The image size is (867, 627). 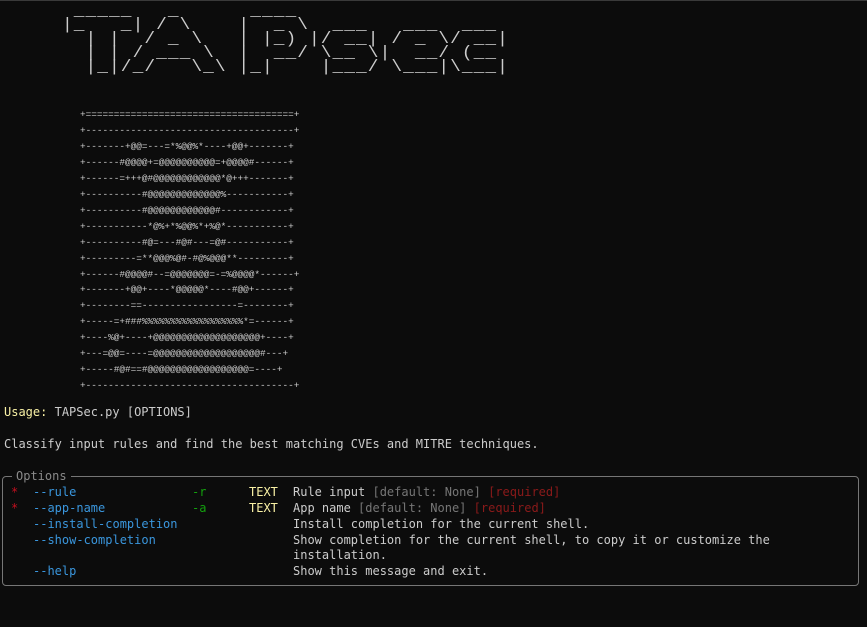 What do you see at coordinates (340, 555) in the screenshot?
I see `option-help-show-completion-cont: installation.` at bounding box center [340, 555].